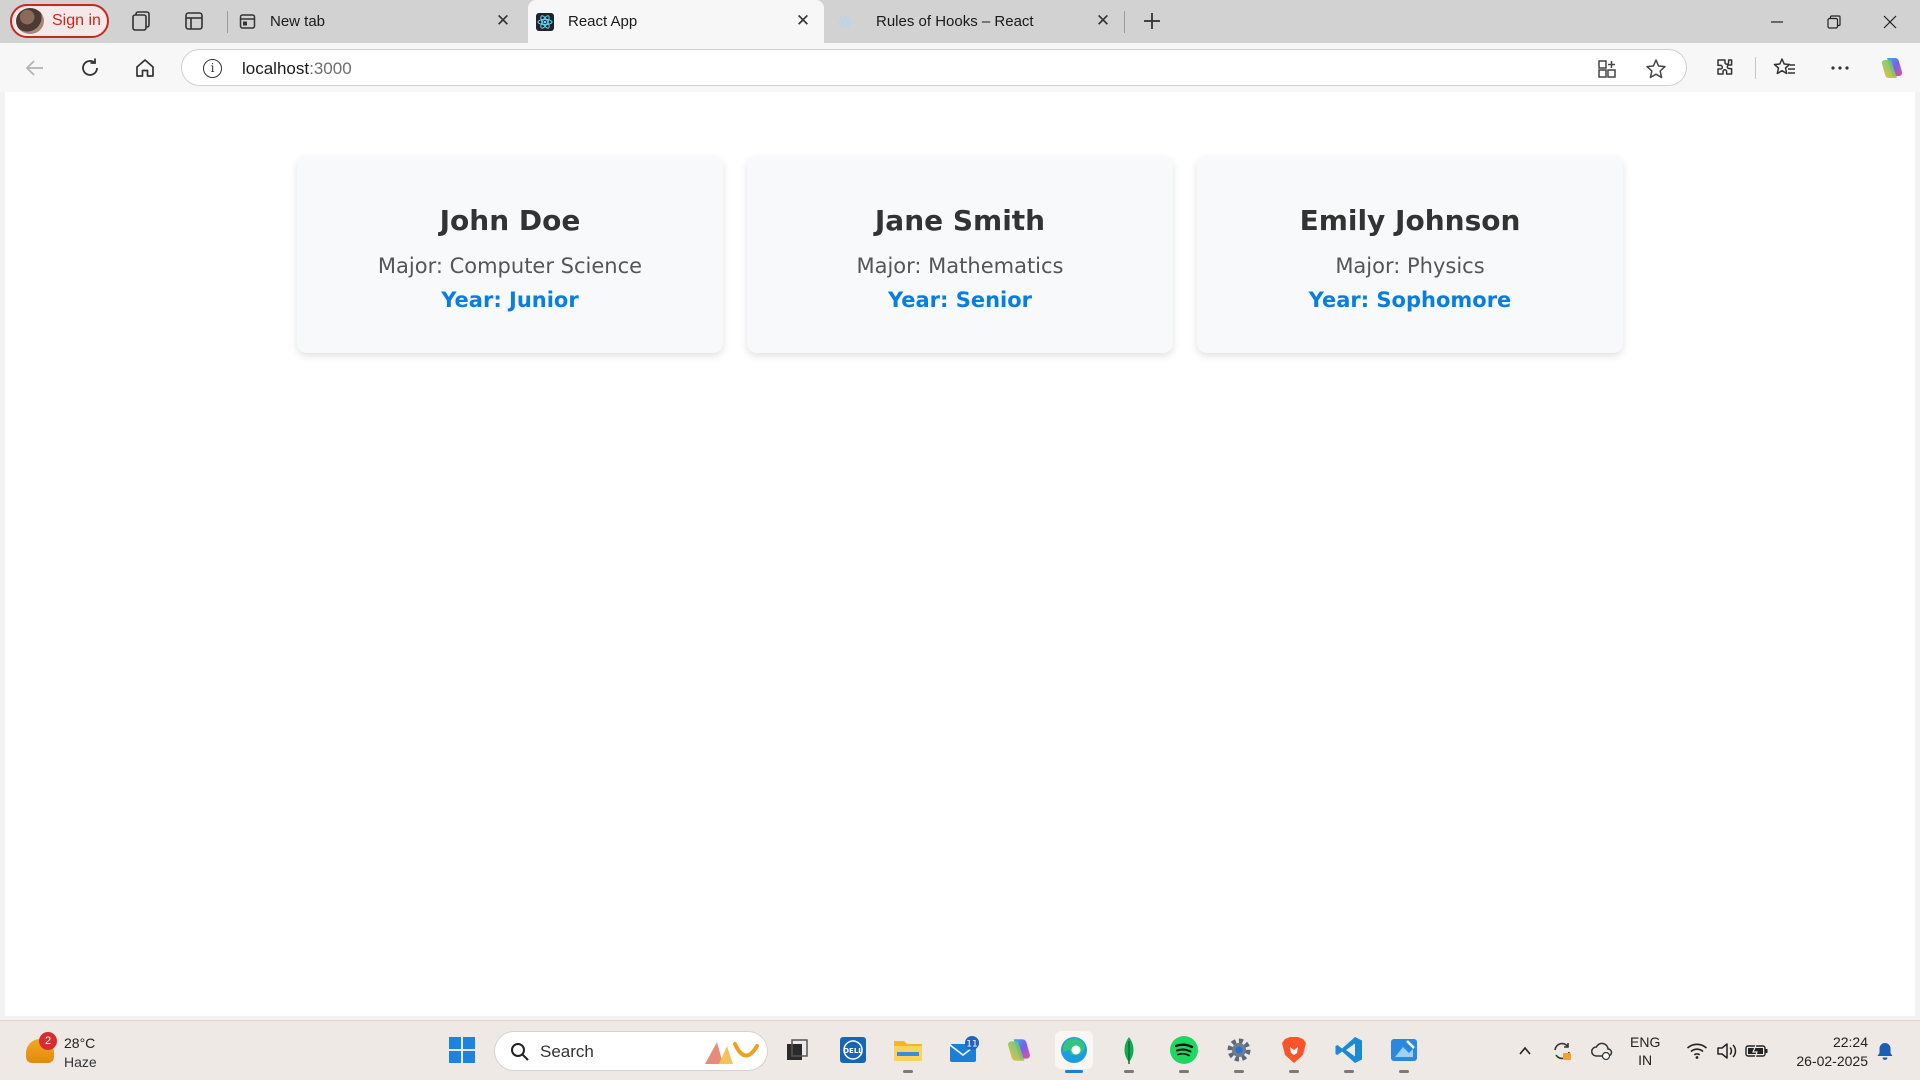  What do you see at coordinates (1152, 21) in the screenshot?
I see `new-tab-plus-icon` at bounding box center [1152, 21].